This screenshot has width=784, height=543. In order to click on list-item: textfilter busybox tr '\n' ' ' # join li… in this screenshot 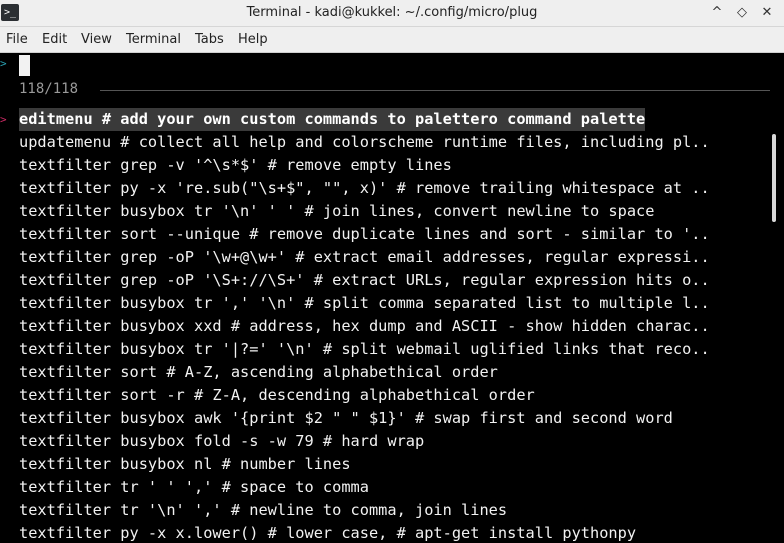, I will do `click(336, 211)`.